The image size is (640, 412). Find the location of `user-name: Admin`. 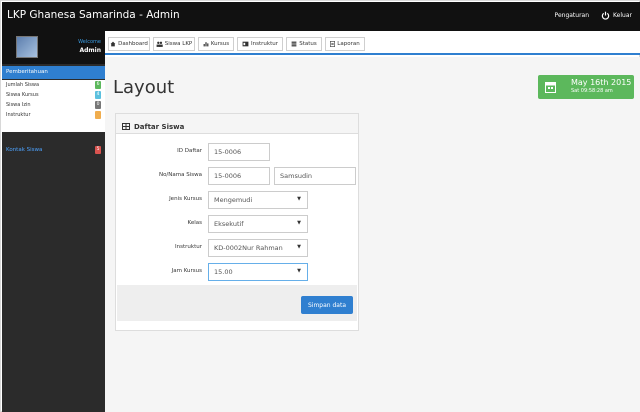

user-name: Admin is located at coordinates (90, 50).